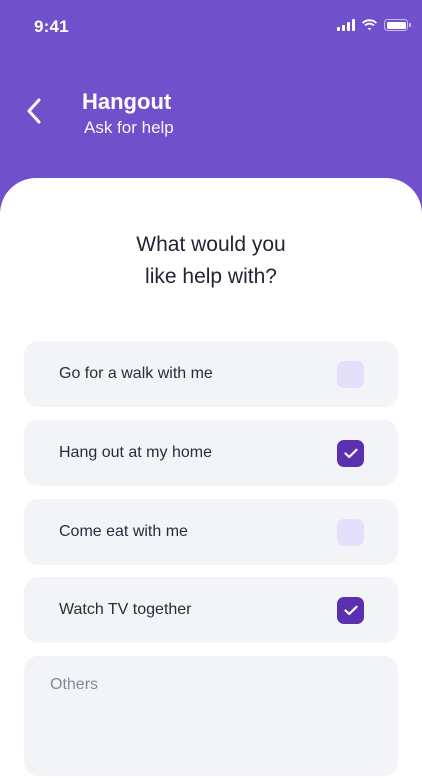 This screenshot has width=422, height=778. What do you see at coordinates (397, 25) in the screenshot?
I see `battery-icon` at bounding box center [397, 25].